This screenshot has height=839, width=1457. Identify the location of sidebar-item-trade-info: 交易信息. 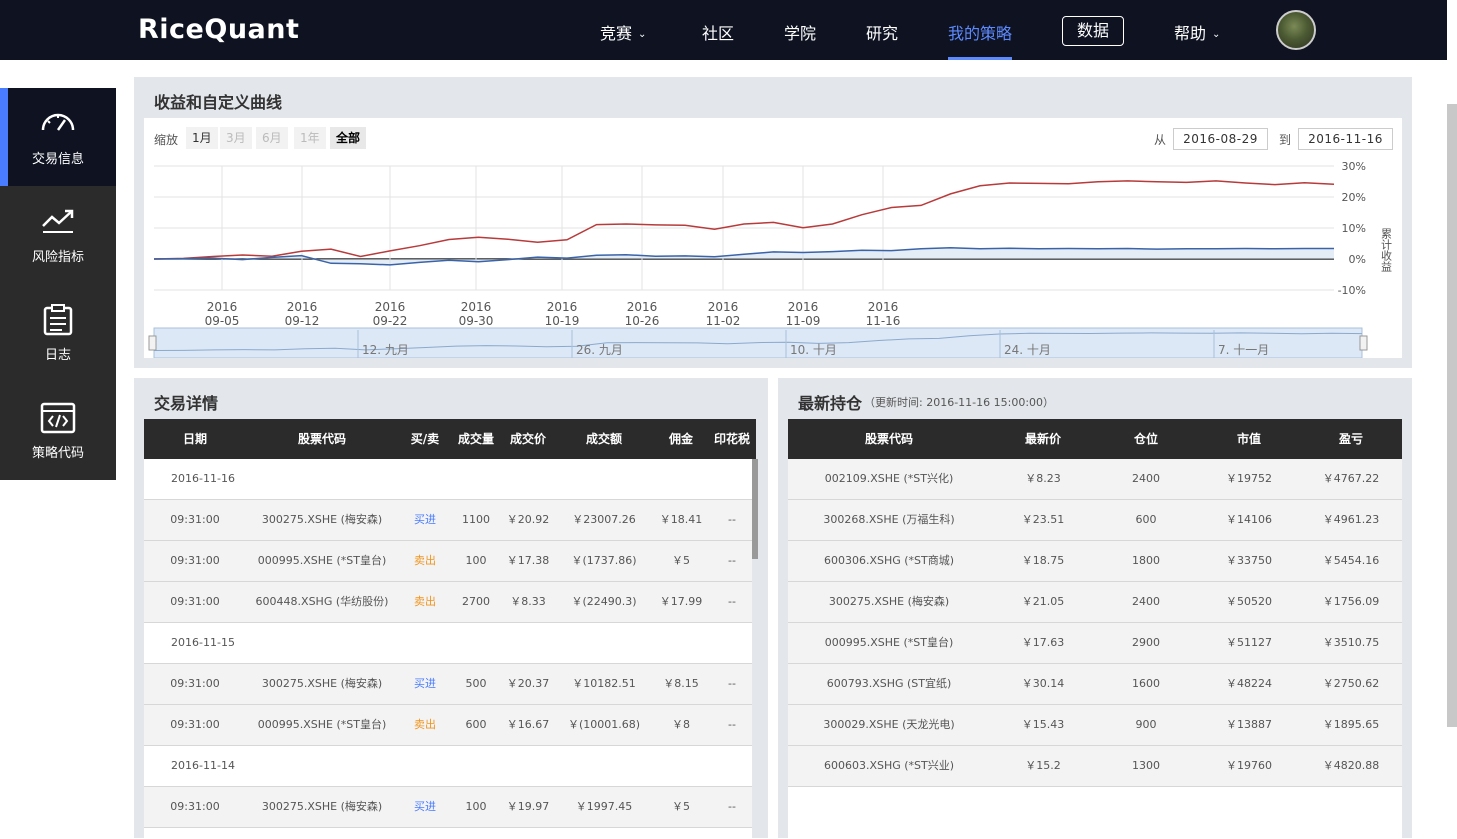
(58, 137).